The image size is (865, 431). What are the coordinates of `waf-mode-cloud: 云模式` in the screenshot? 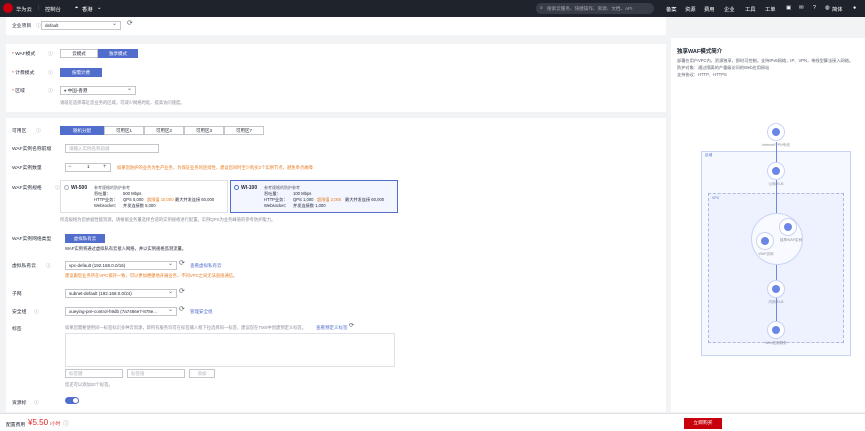 It's located at (79, 53).